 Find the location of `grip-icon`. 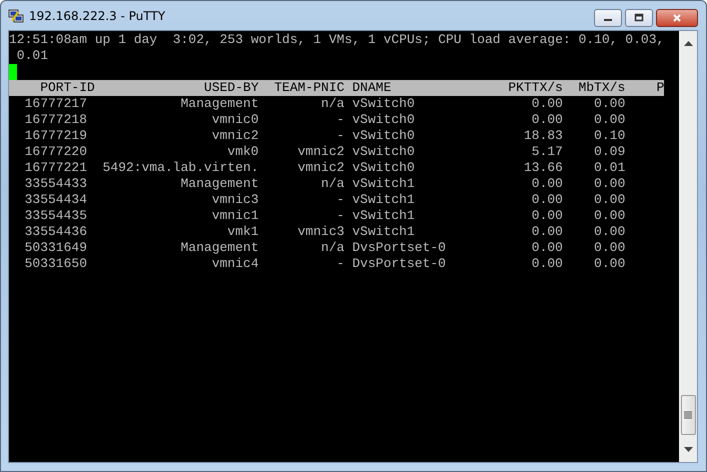

grip-icon is located at coordinates (688, 415).